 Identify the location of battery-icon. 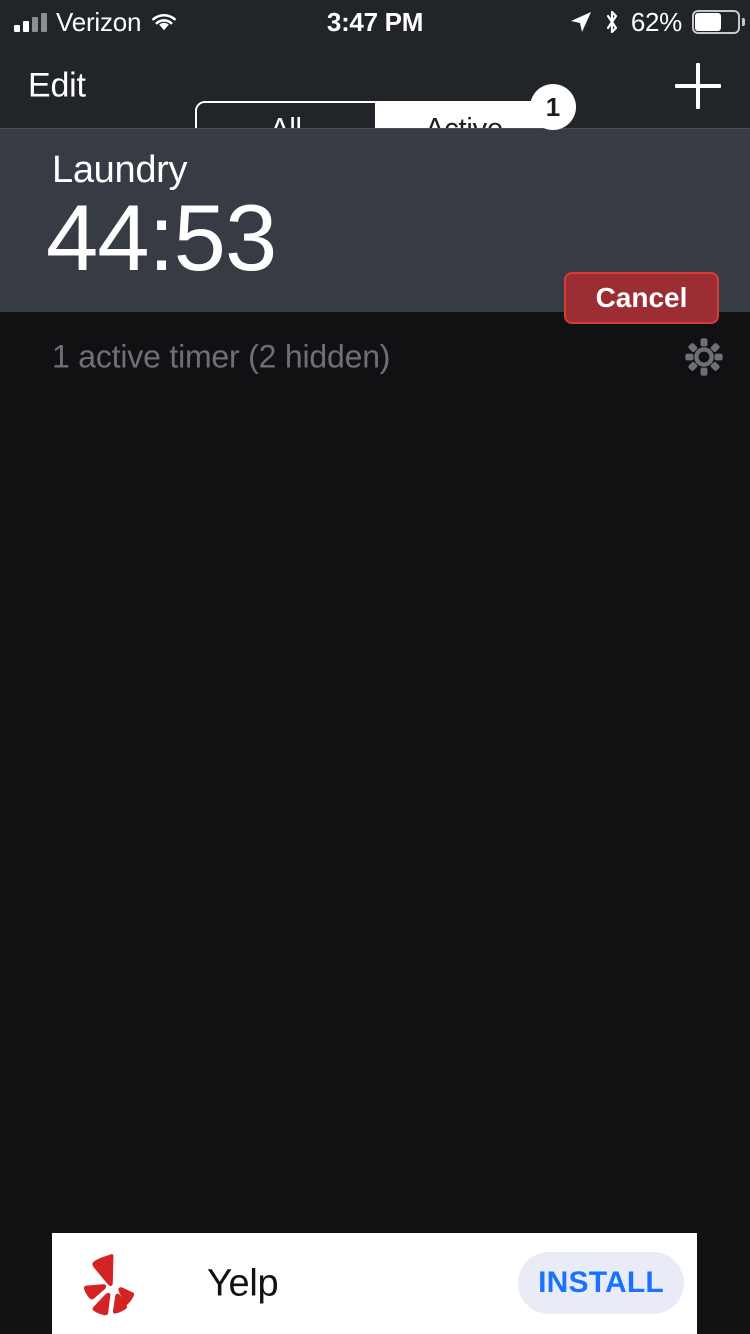
(718, 22).